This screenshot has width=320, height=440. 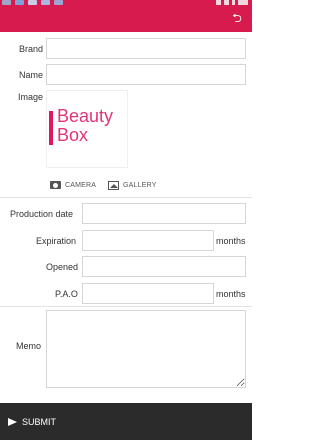 I want to click on name-label: Name, so click(x=31, y=75).